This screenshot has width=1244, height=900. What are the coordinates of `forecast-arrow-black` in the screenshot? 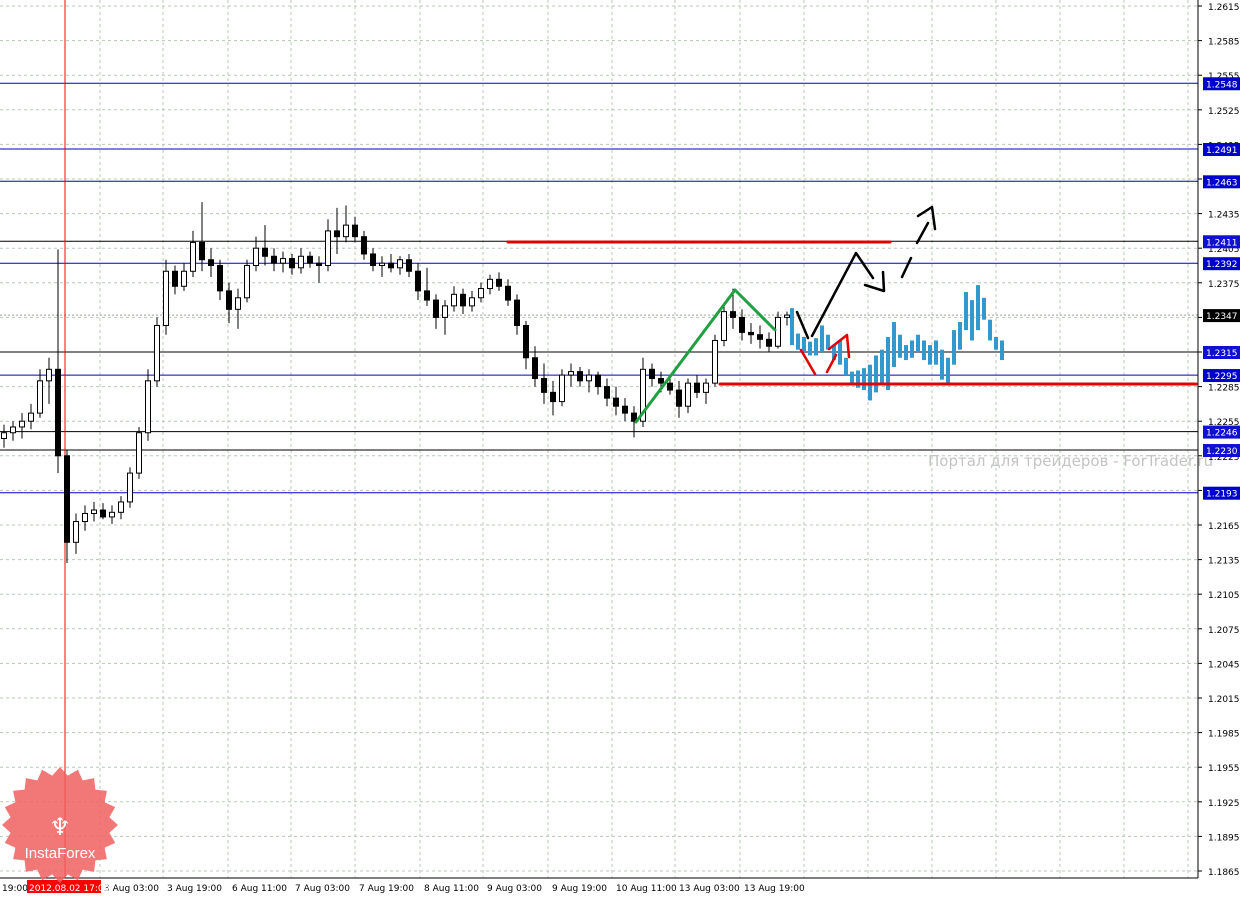 It's located at (842, 294).